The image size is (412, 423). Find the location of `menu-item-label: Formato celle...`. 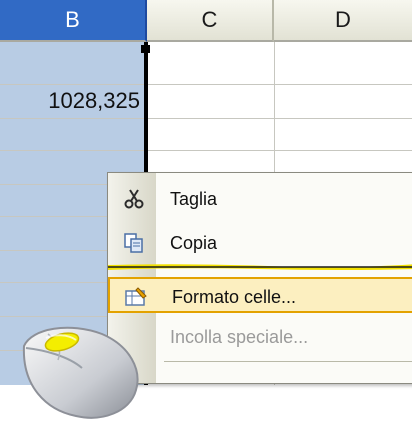

menu-item-label: Formato celle... is located at coordinates (234, 297).